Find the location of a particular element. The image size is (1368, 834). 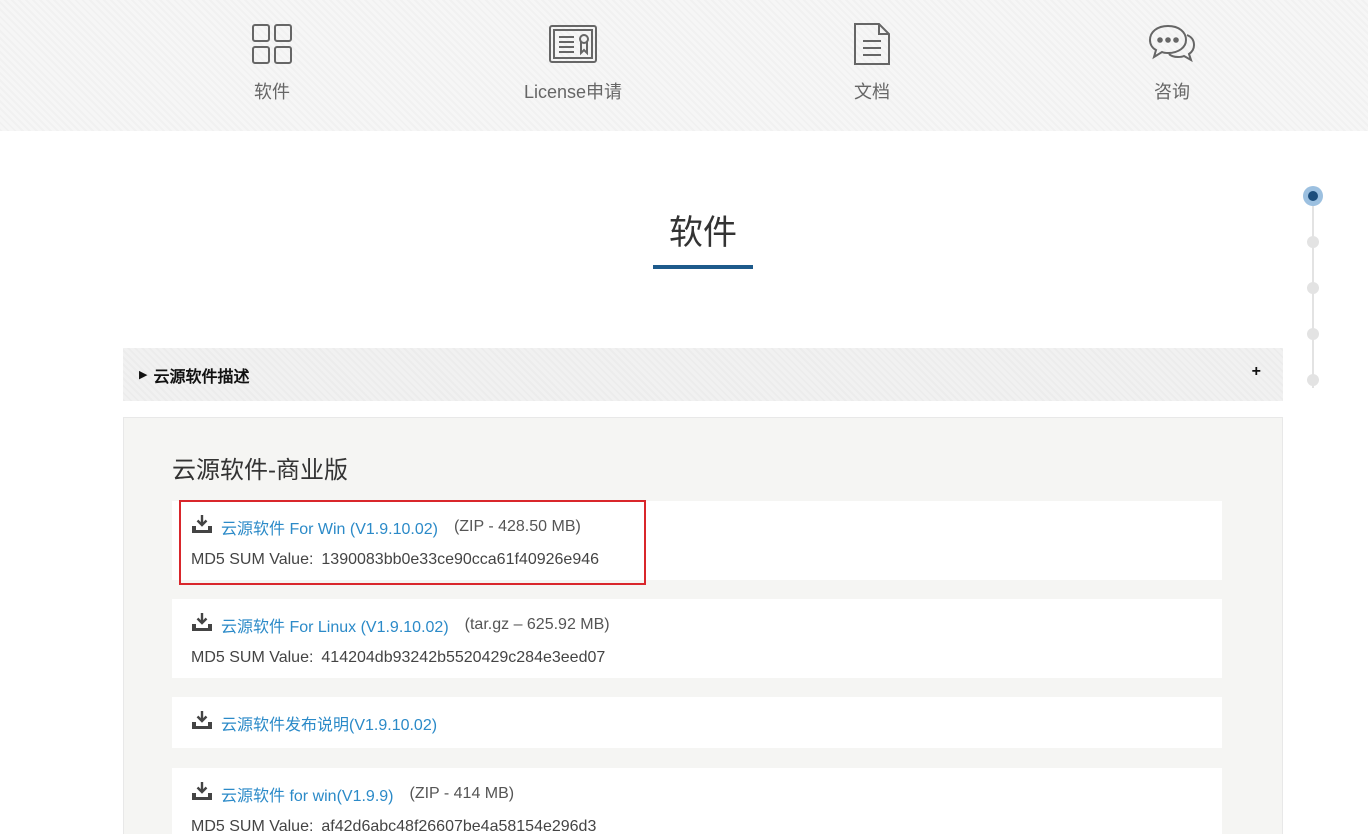

file-size: (ZIP - 414 MB) is located at coordinates (462, 793).